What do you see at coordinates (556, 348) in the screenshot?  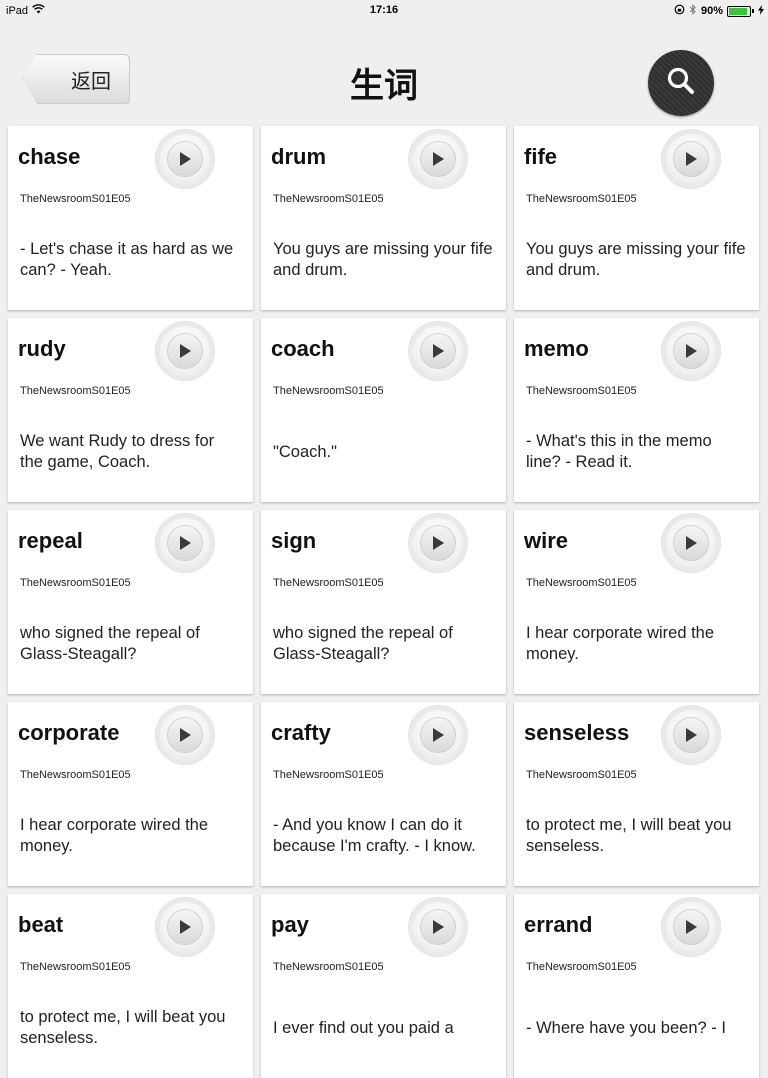 I see `word-label: memo` at bounding box center [556, 348].